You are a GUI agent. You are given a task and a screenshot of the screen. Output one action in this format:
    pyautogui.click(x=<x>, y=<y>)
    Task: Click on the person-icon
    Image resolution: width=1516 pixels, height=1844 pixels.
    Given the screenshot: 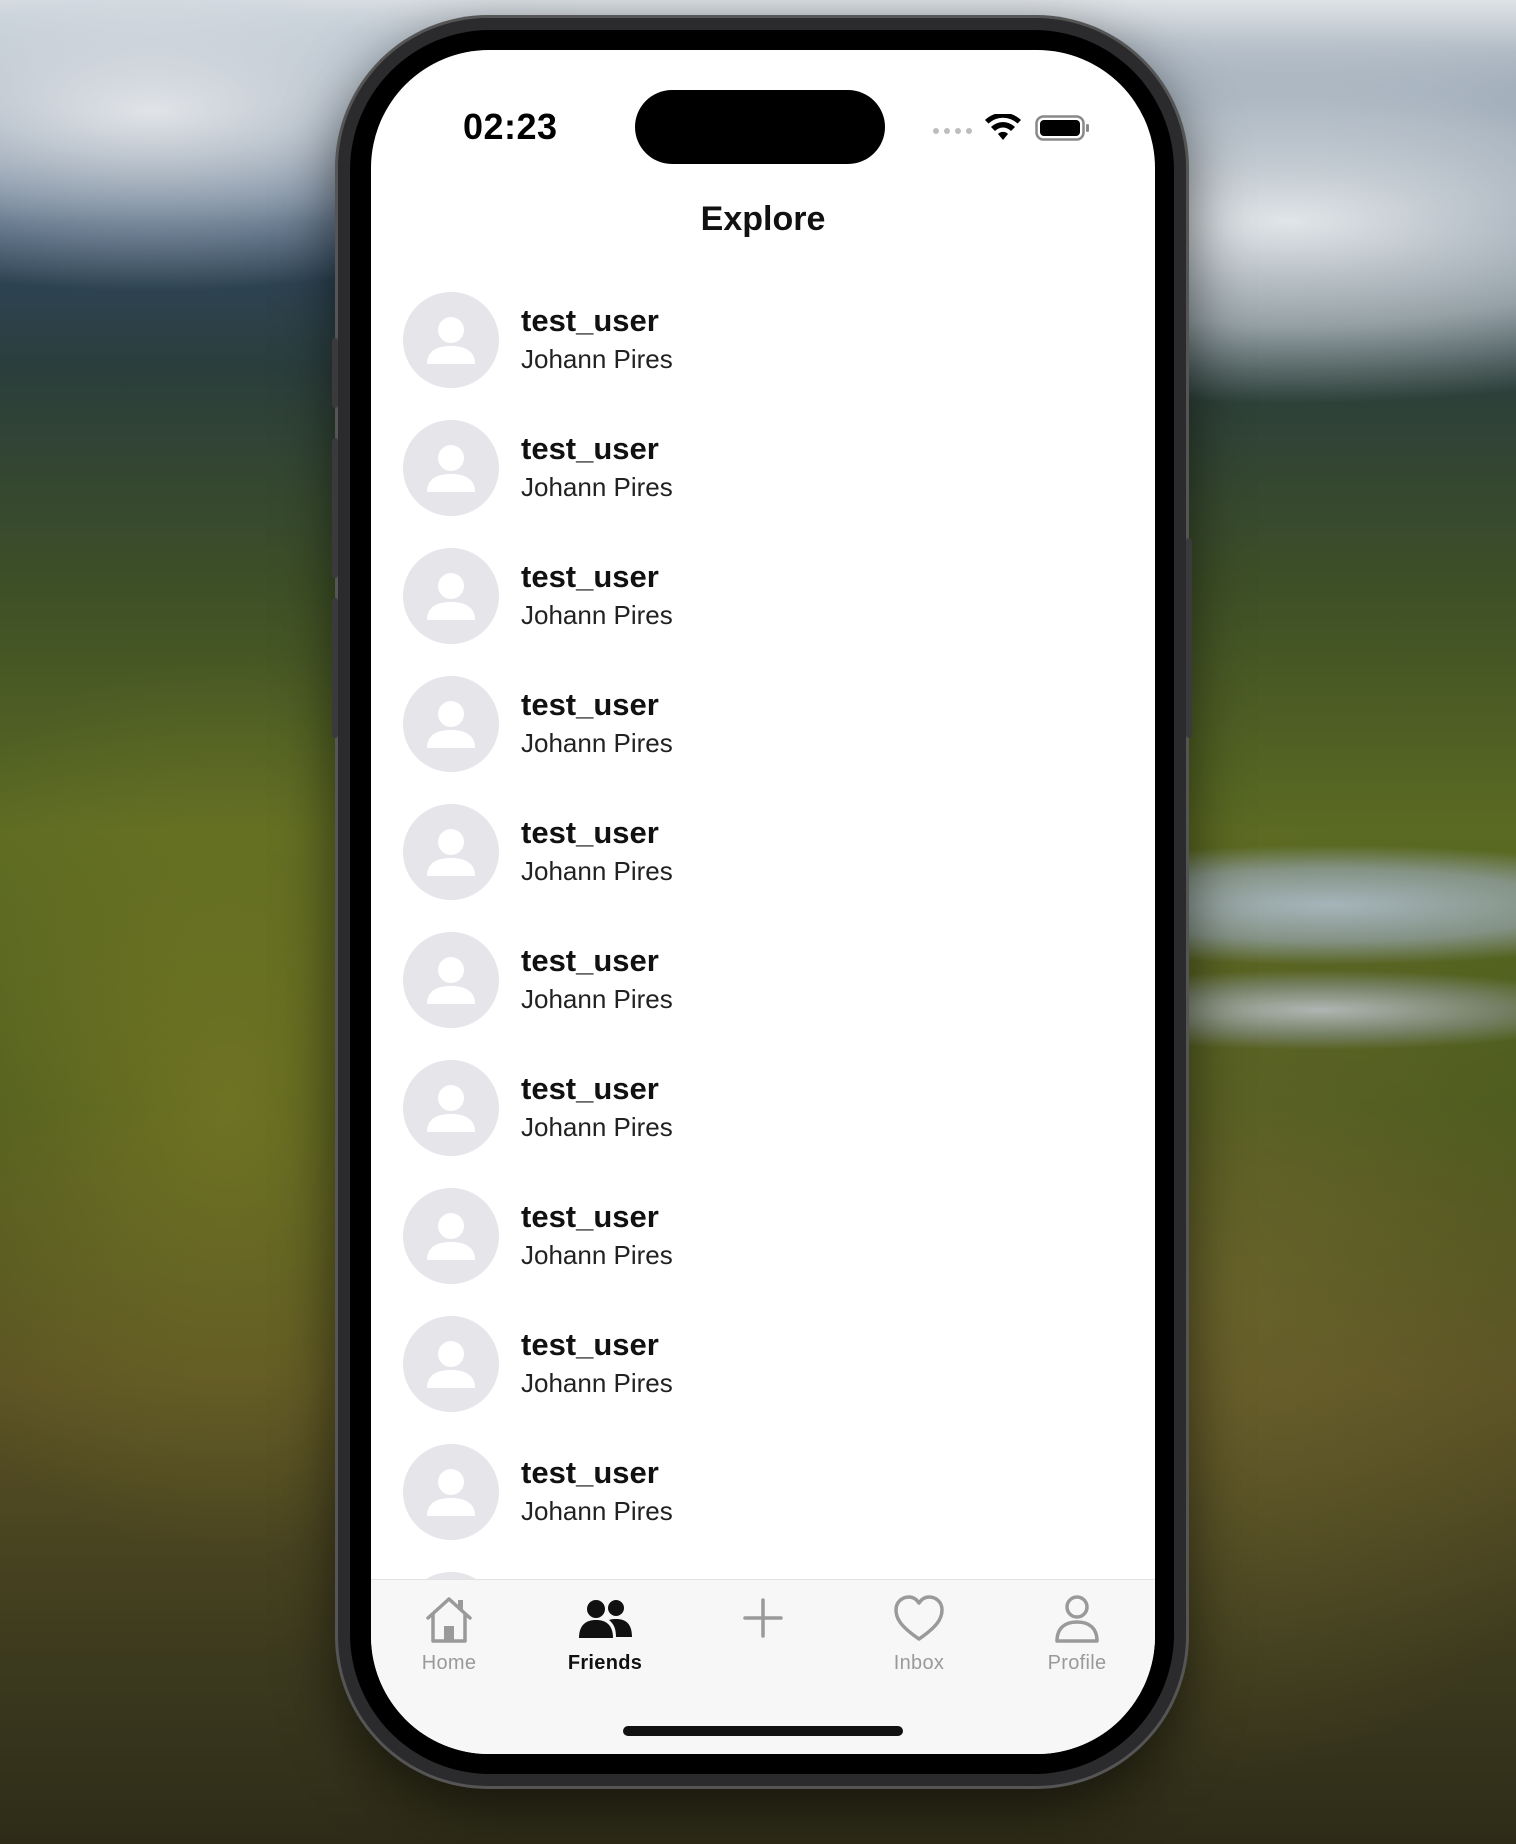 What is the action you would take?
    pyautogui.click(x=1077, y=1619)
    